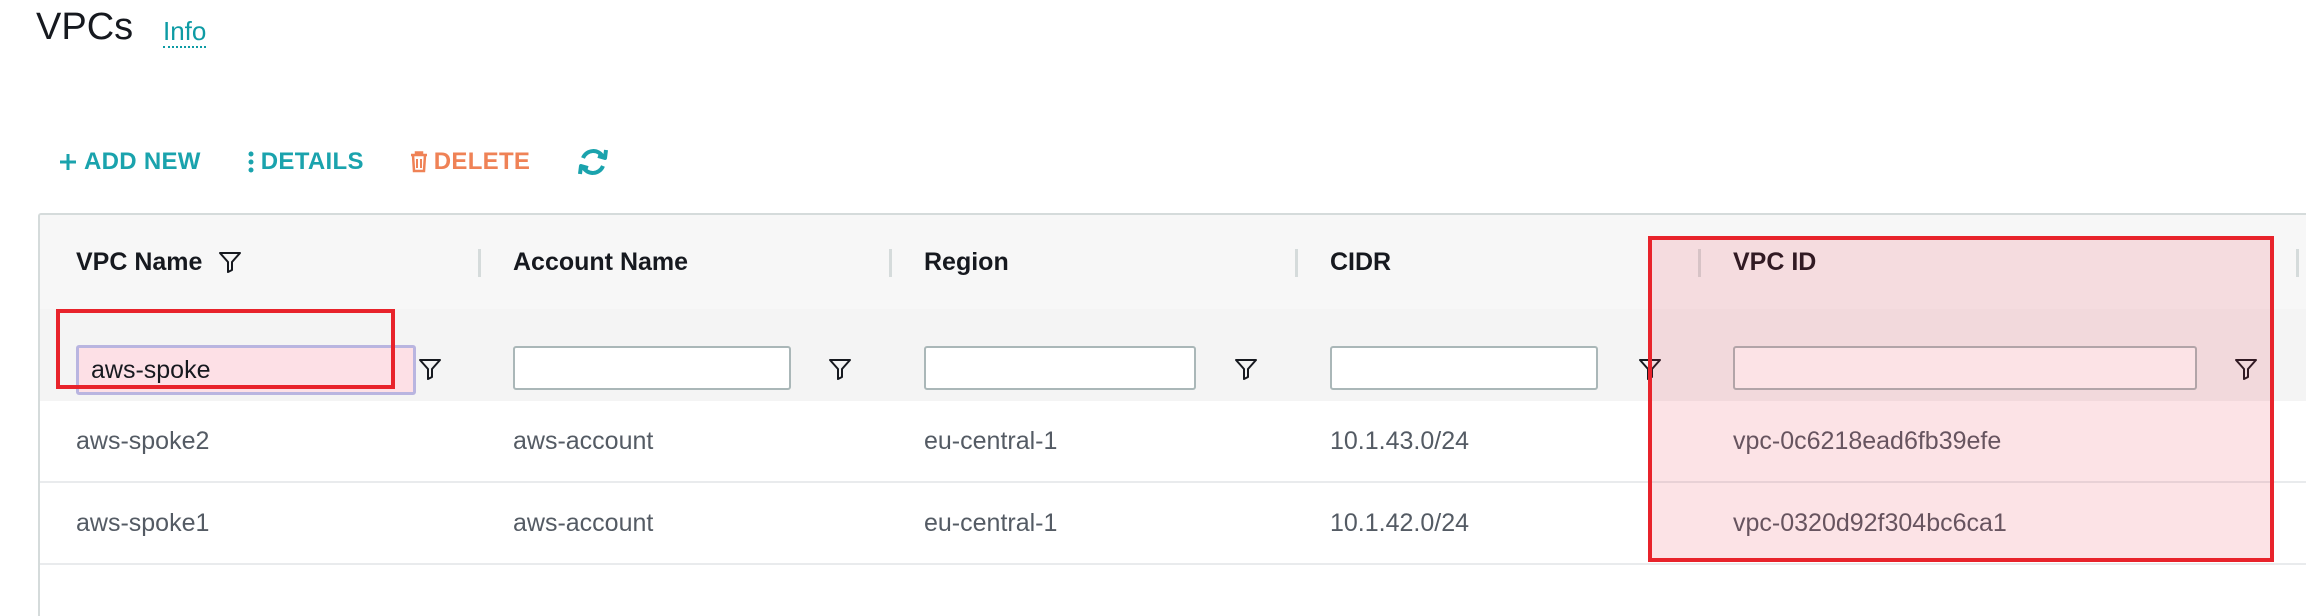 The height and width of the screenshot is (616, 2306). What do you see at coordinates (1060, 368) in the screenshot?
I see `region-filter-input` at bounding box center [1060, 368].